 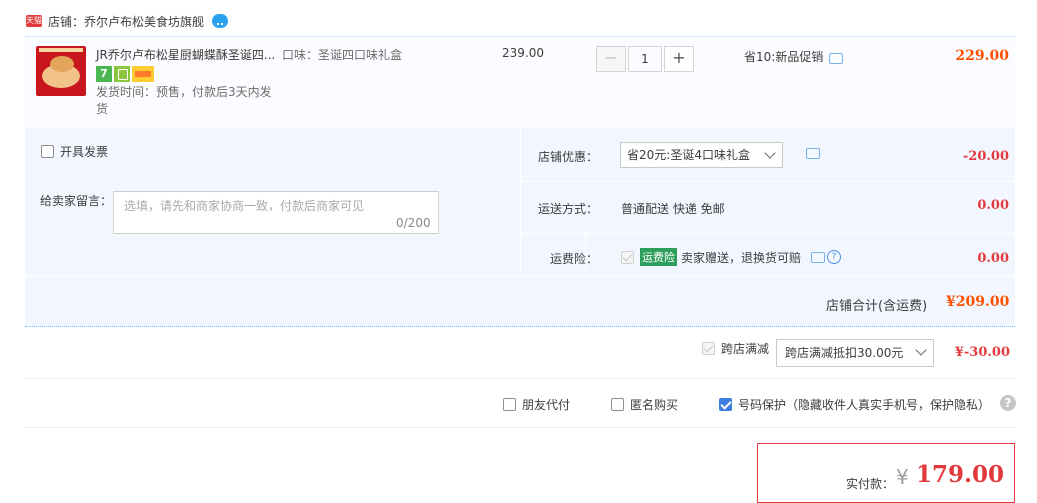 I want to click on product-attribute: 口味：圣诞四口味礼盒, so click(x=342, y=55).